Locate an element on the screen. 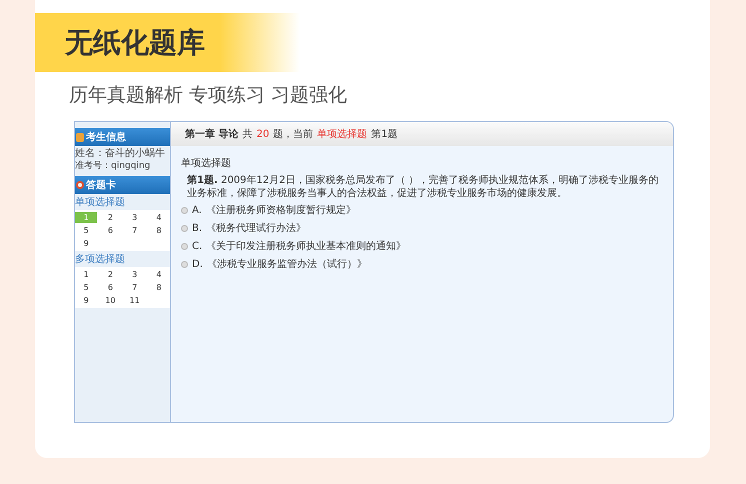 The width and height of the screenshot is (746, 484). header-text: 20 is located at coordinates (263, 135).